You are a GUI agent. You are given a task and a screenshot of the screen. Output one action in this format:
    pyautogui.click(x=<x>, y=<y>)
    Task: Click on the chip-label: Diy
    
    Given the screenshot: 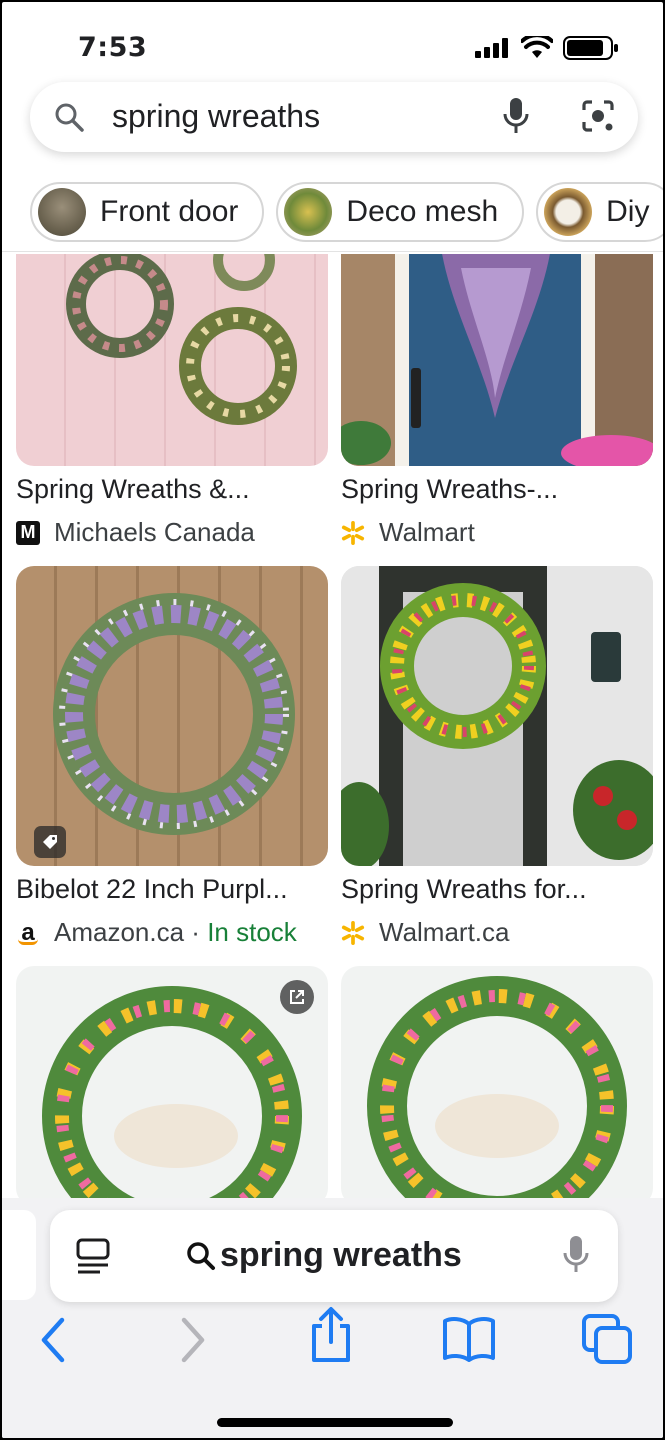 What is the action you would take?
    pyautogui.click(x=628, y=211)
    